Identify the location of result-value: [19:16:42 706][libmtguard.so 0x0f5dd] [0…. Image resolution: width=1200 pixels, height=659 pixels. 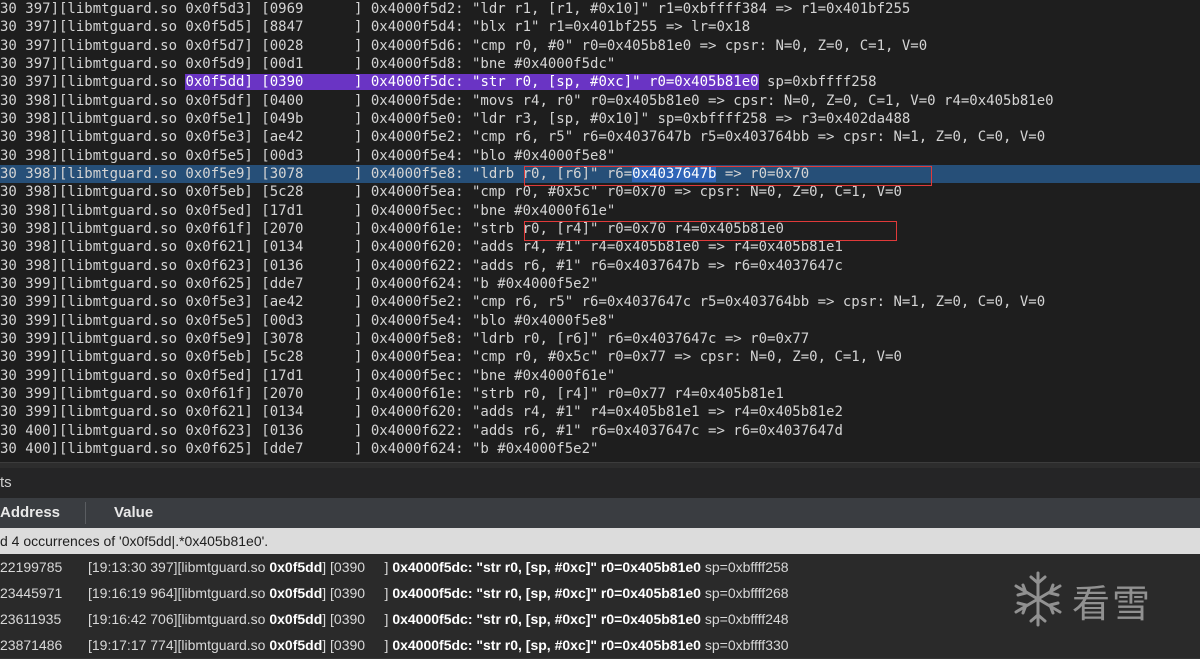
(438, 619).